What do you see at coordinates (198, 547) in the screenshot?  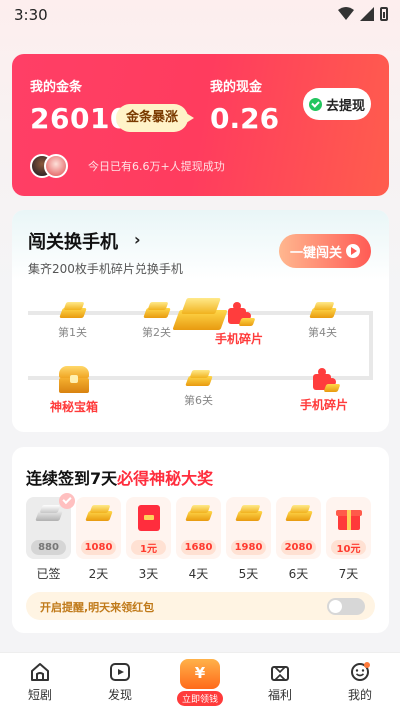 I see `reward-amount: 1680` at bounding box center [198, 547].